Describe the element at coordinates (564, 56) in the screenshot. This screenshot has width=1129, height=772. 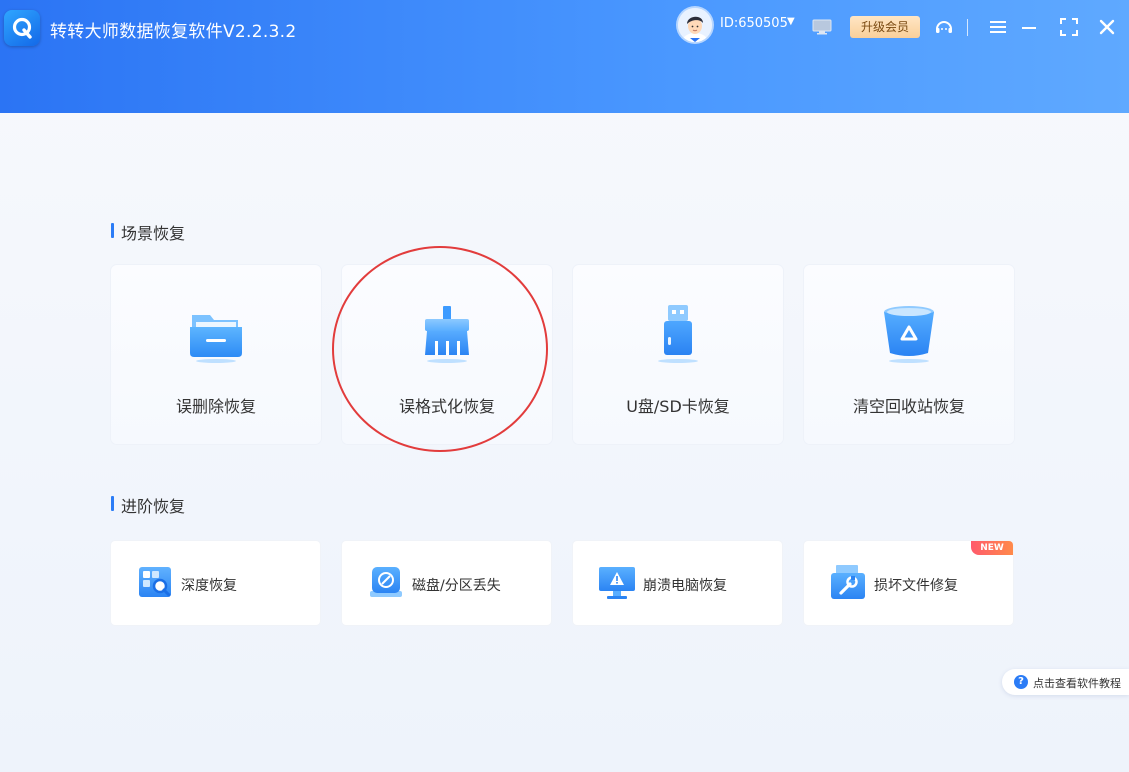
I see `title-bar: 转转大师数据恢复软件V2.2.3.2 ID:650505 ▼ 升级会员` at that location.